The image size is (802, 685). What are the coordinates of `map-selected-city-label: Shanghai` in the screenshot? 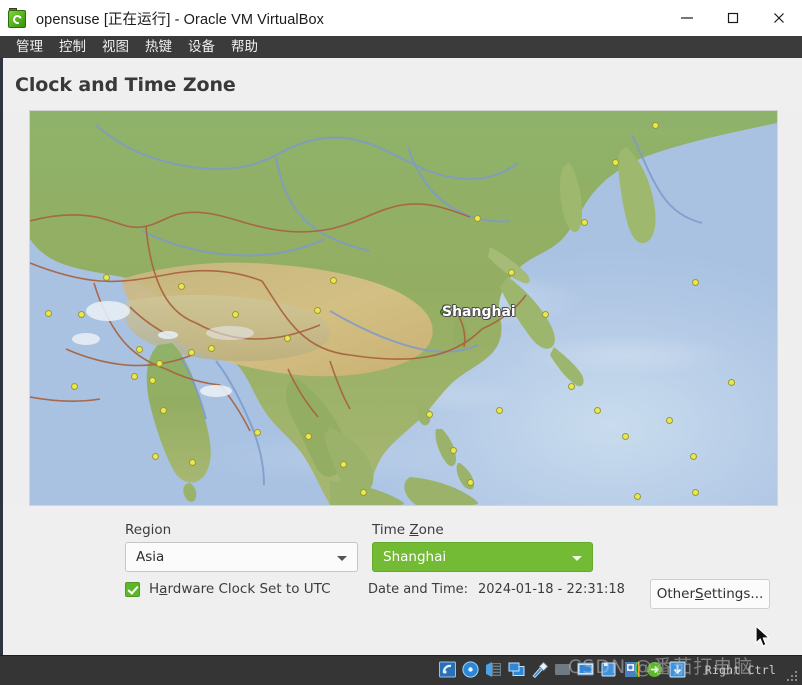 It's located at (479, 312).